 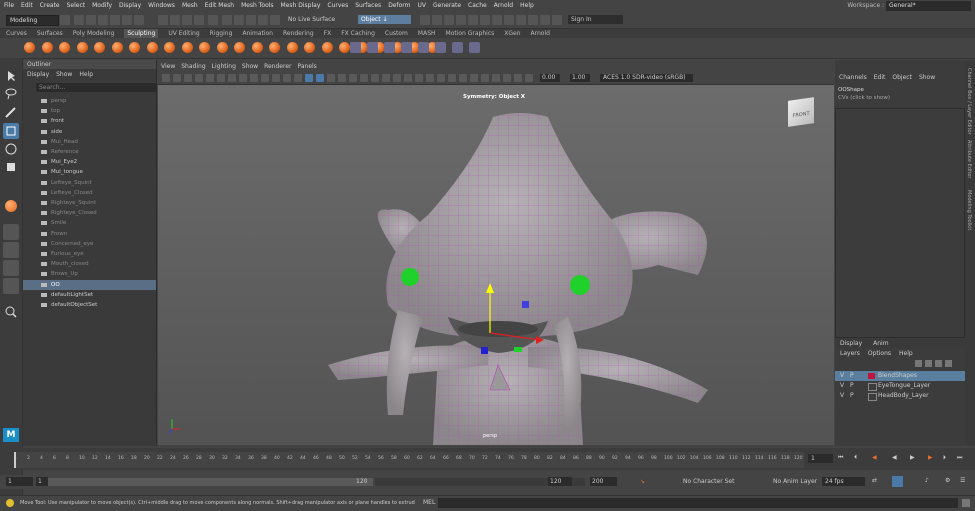 What do you see at coordinates (19, 481) in the screenshot?
I see `start-time-field: 1` at bounding box center [19, 481].